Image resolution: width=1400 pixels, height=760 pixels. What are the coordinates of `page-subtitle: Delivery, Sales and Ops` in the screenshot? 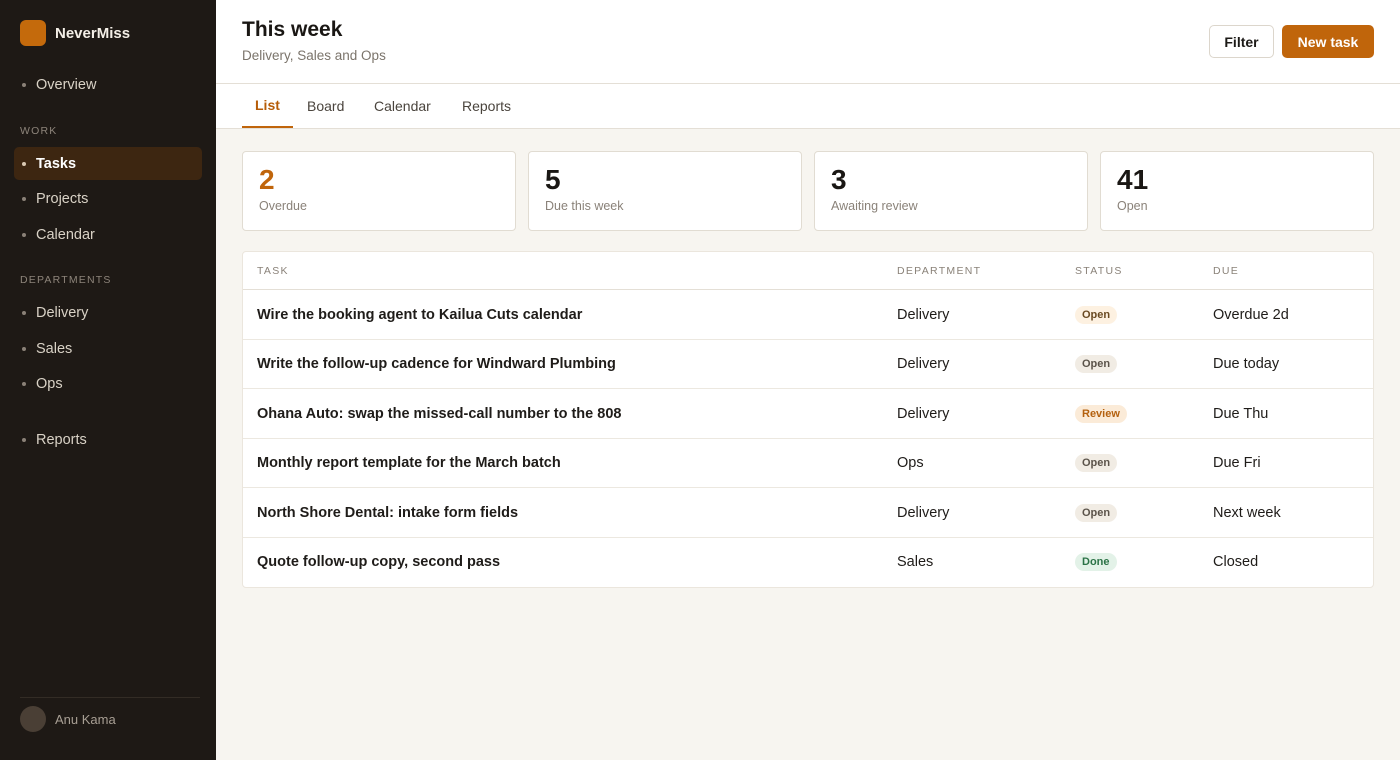 It's located at (314, 55).